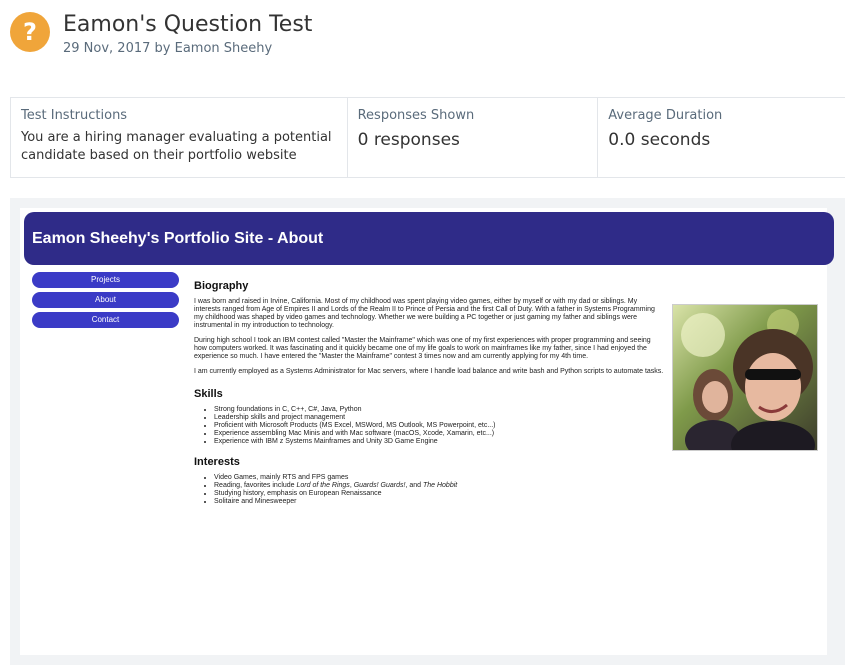  What do you see at coordinates (429, 238) in the screenshot?
I see `site-banner: Eamon Sheehy's Portfolio Site - About` at bounding box center [429, 238].